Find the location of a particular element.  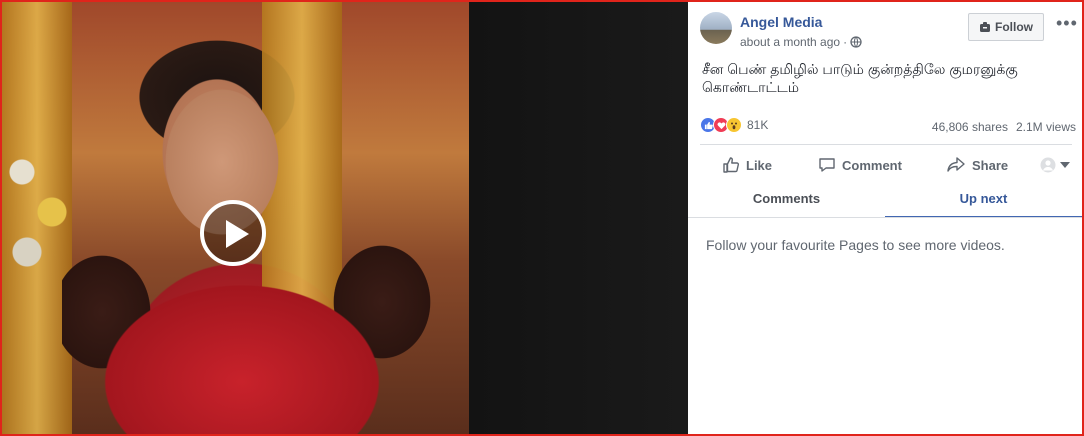

wow-reaction-icon is located at coordinates (734, 125).